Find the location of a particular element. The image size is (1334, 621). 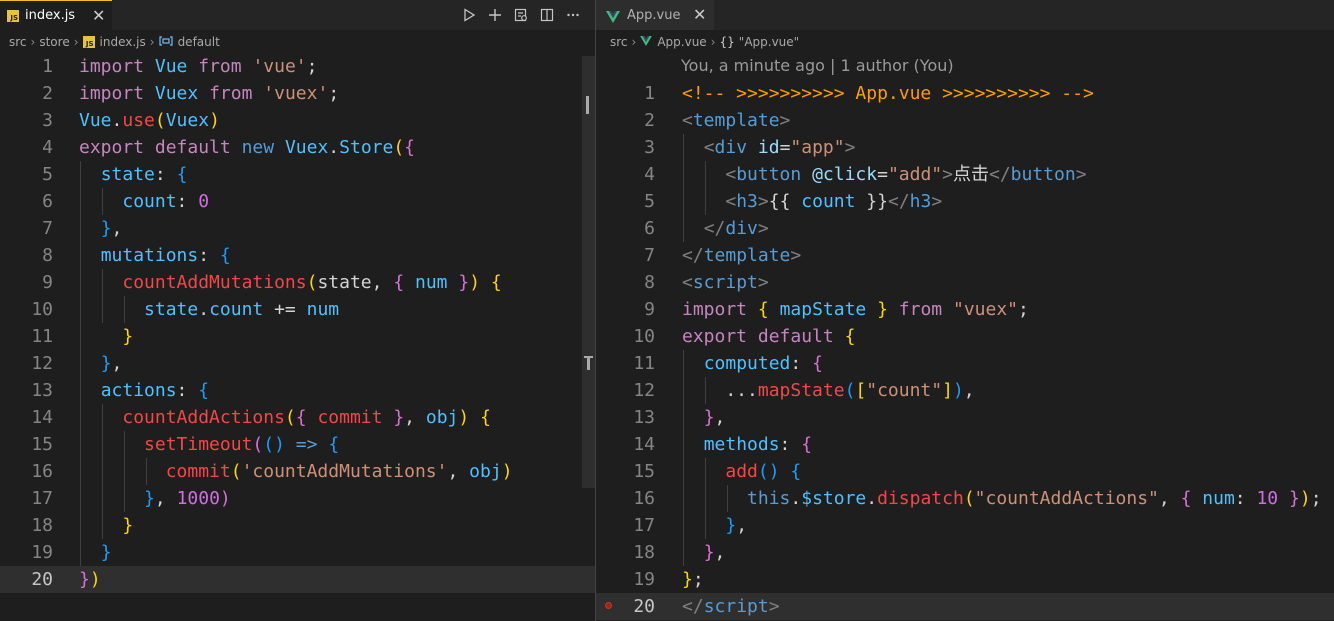

code-token: state is located at coordinates (344, 282).